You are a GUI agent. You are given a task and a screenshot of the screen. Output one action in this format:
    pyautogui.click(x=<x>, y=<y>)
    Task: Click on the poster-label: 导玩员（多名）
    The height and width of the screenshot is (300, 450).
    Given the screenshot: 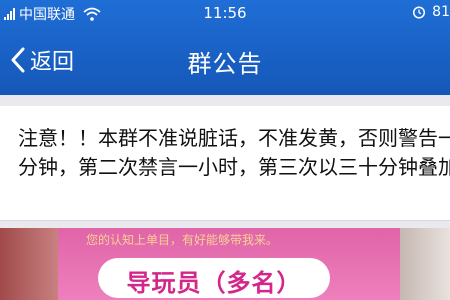 What is the action you would take?
    pyautogui.click(x=214, y=283)
    